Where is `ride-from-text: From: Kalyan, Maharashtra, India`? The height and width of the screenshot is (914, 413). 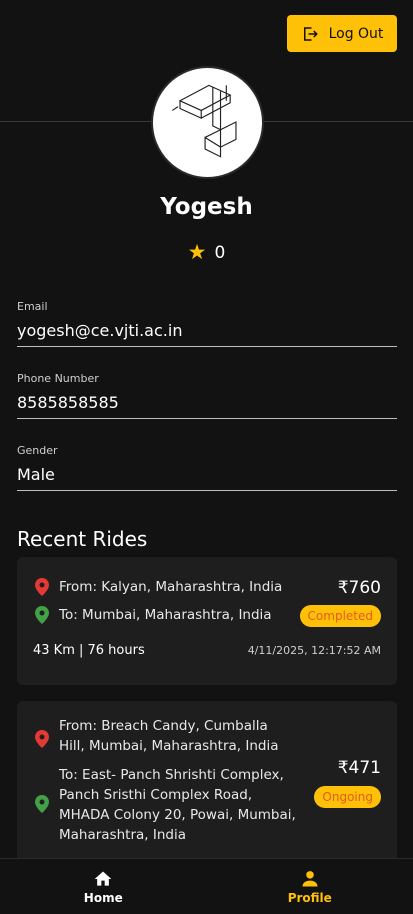 ride-from-text: From: Kalyan, Maharashtra, India is located at coordinates (171, 587).